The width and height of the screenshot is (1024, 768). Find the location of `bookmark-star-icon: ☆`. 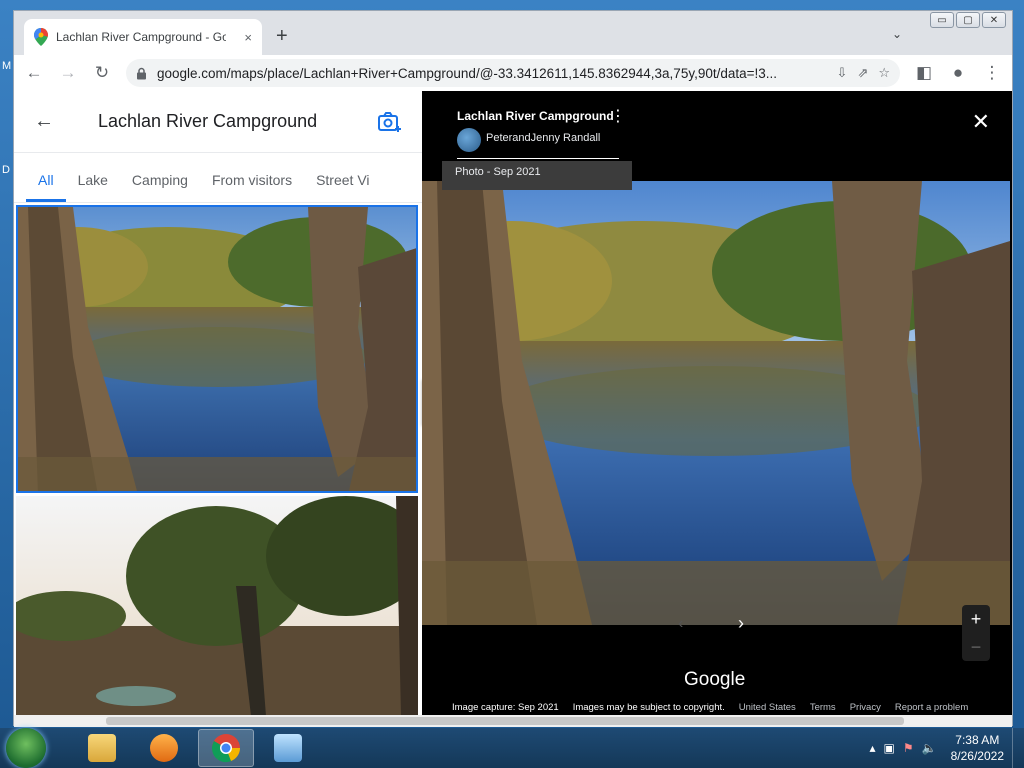

bookmark-star-icon: ☆ is located at coordinates (884, 73).